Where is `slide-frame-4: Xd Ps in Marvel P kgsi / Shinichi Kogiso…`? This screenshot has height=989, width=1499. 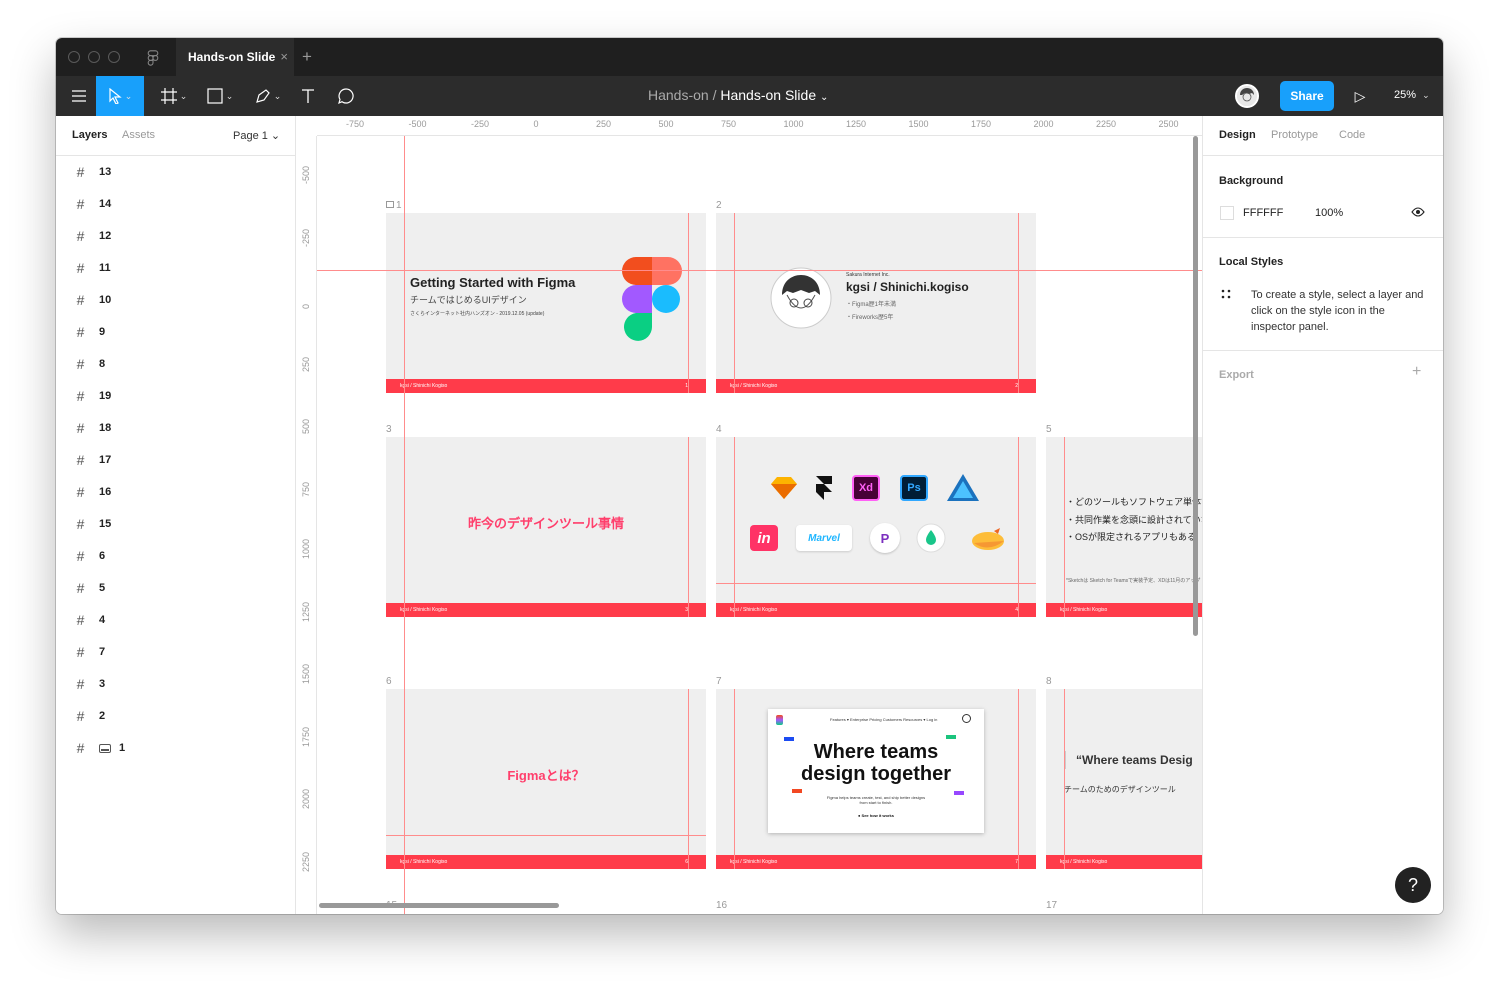
slide-frame-4: Xd Ps in Marvel P kgsi / Shinichi Kogiso… is located at coordinates (876, 527).